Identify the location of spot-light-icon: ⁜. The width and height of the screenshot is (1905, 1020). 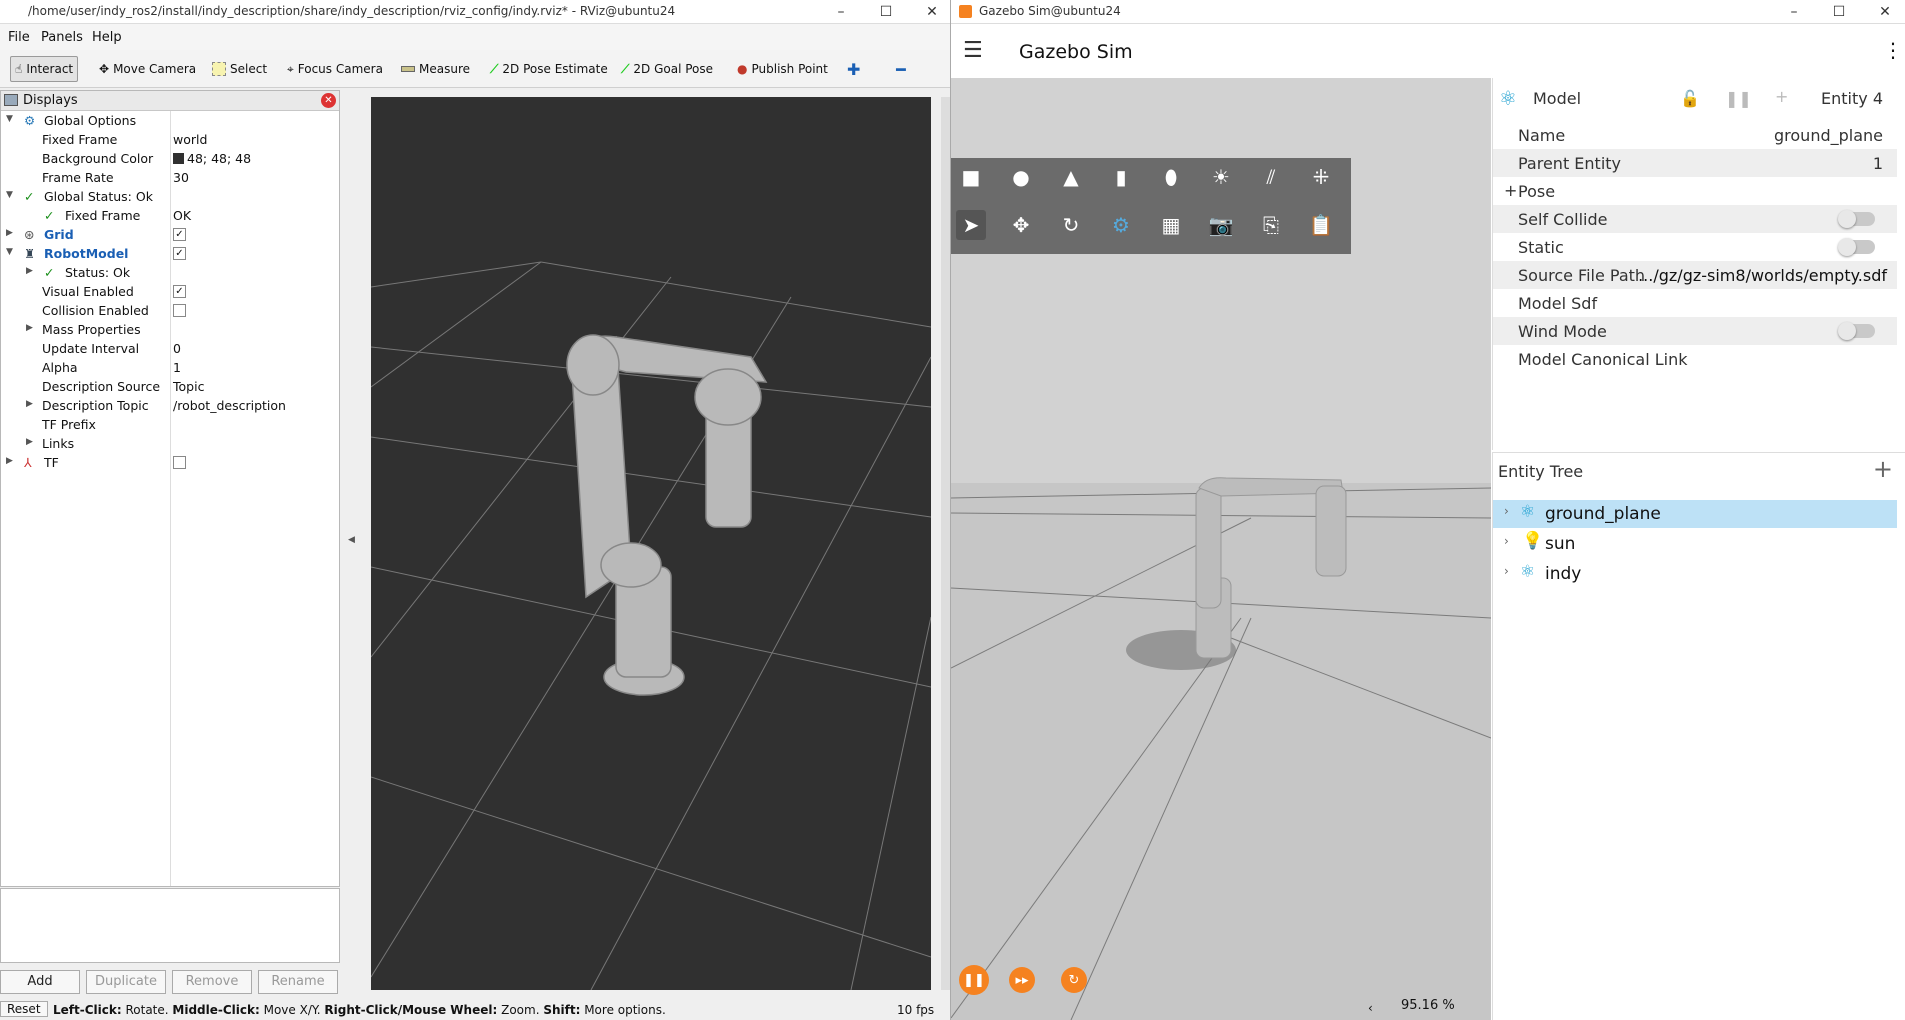
(1321, 177).